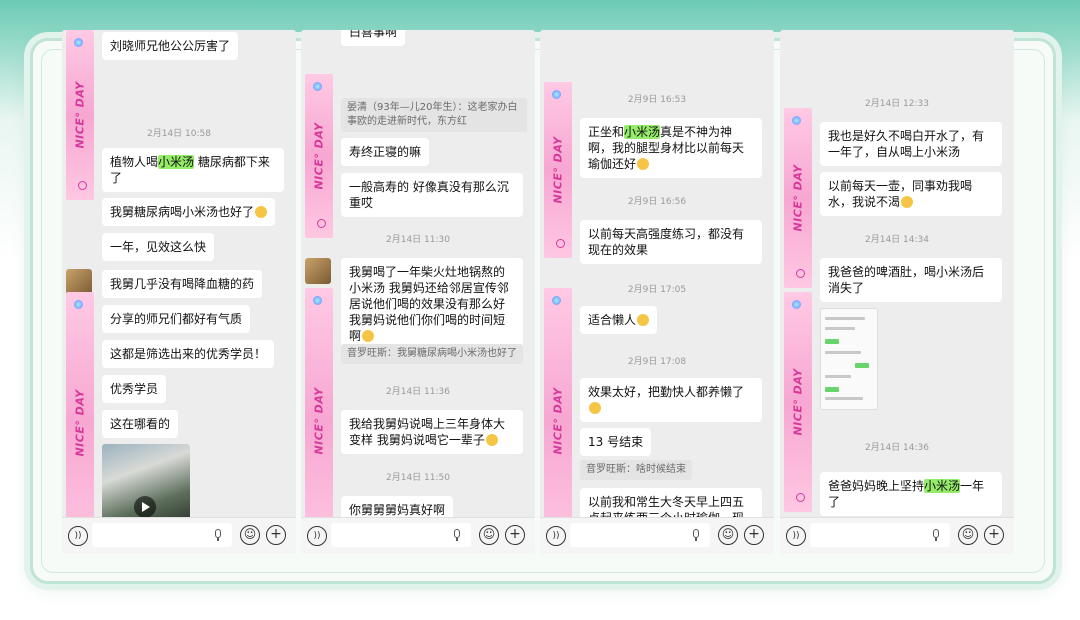  Describe the element at coordinates (636, 470) in the screenshot. I see `quoted-reply: 音罗旺斯：啥时候结束` at that location.